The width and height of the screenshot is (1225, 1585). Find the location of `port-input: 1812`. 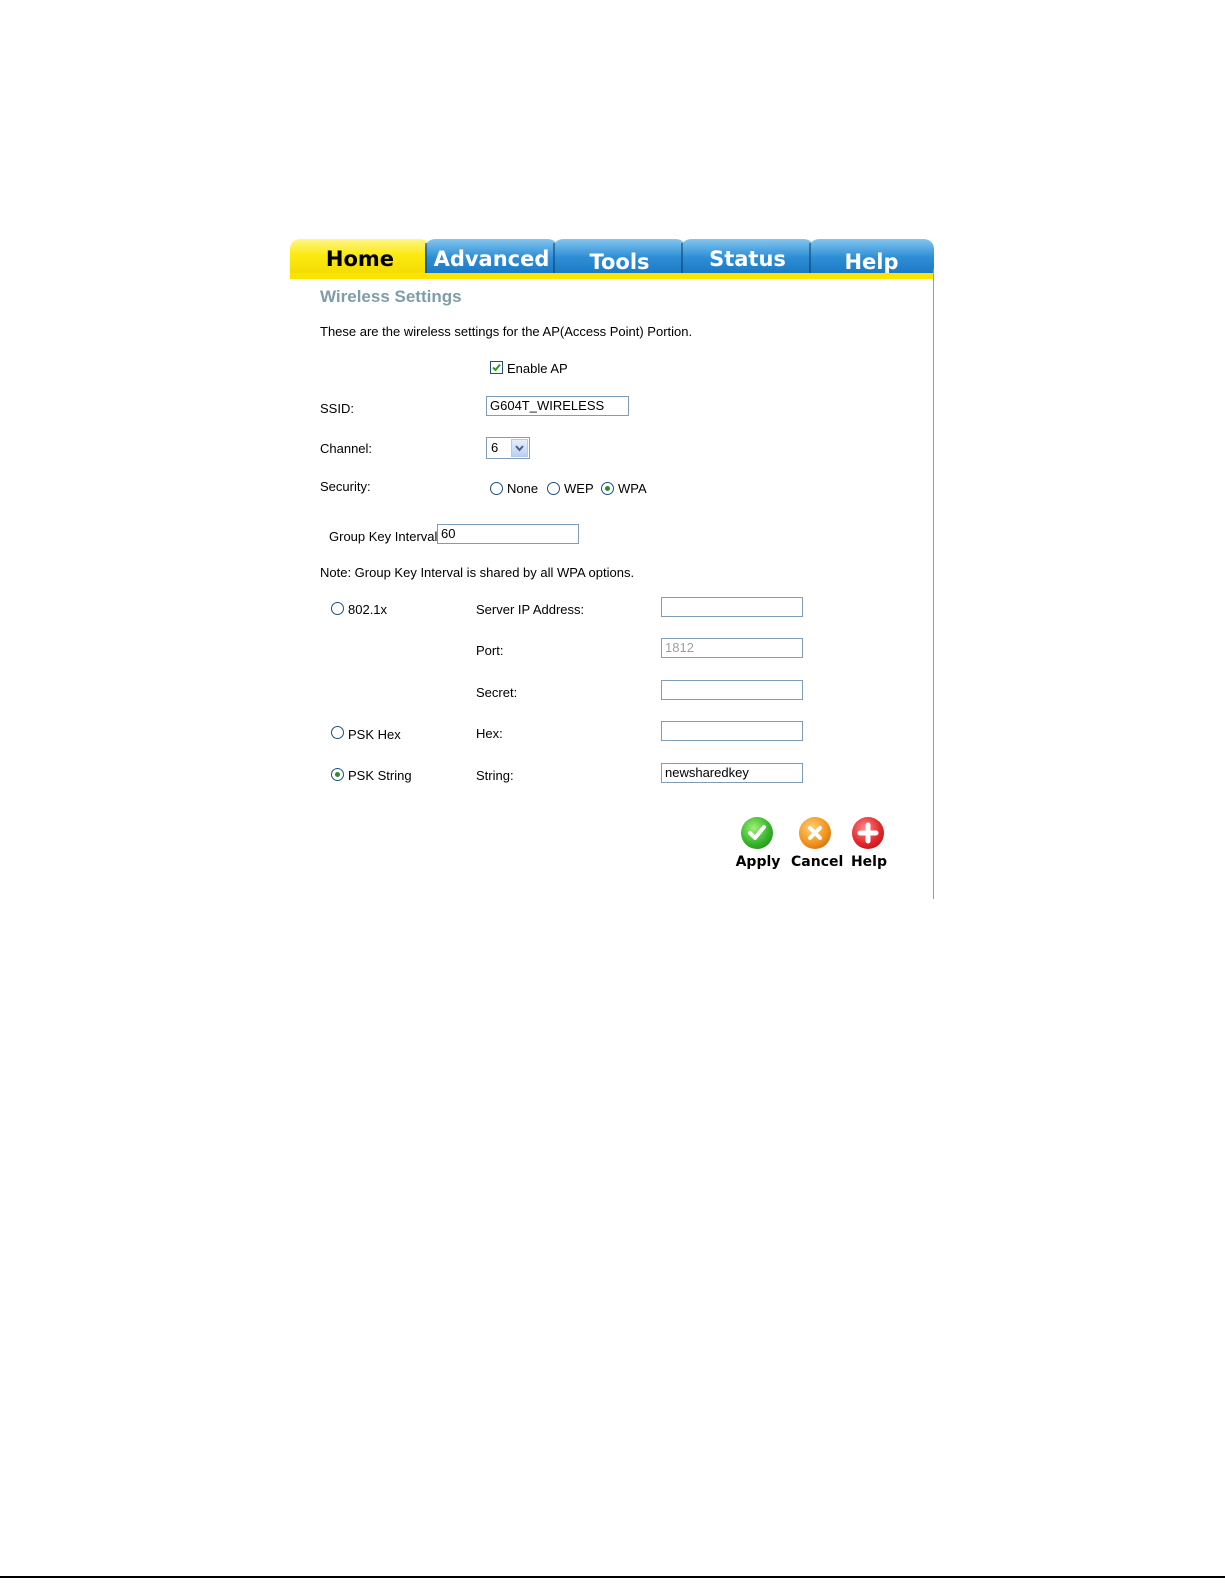

port-input: 1812 is located at coordinates (732, 648).